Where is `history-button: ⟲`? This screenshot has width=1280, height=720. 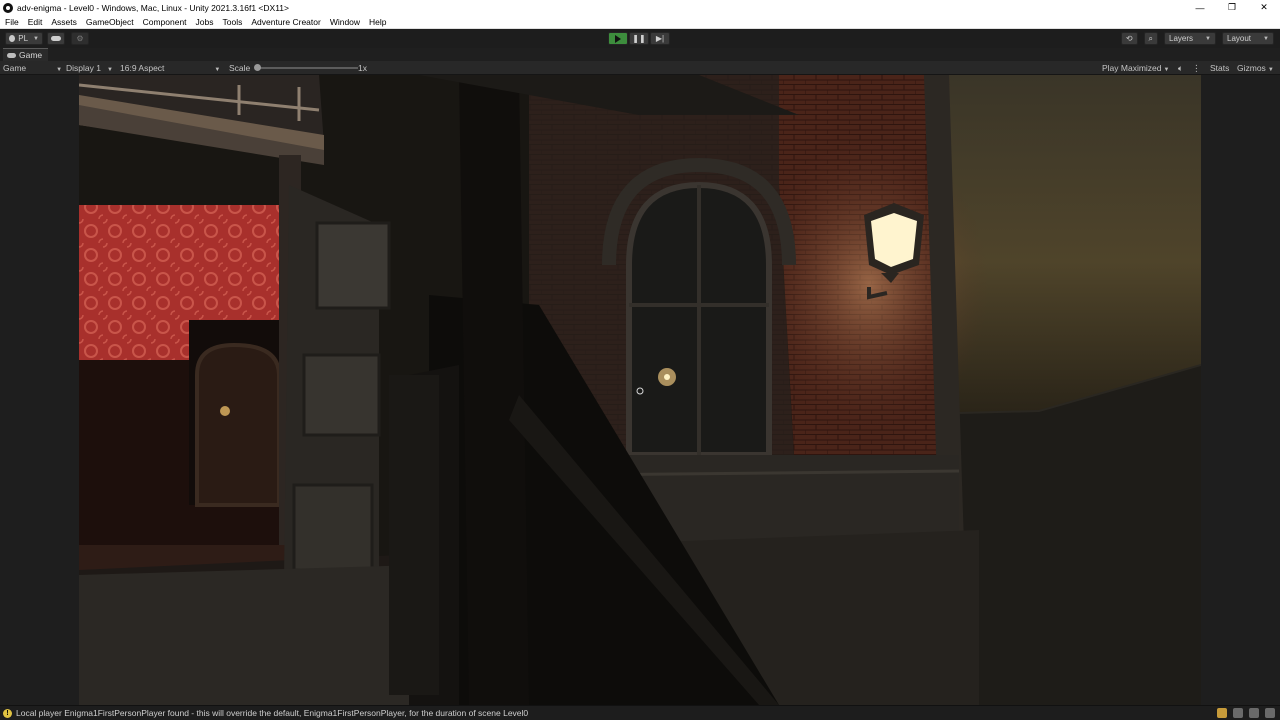
history-button: ⟲ is located at coordinates (1129, 38).